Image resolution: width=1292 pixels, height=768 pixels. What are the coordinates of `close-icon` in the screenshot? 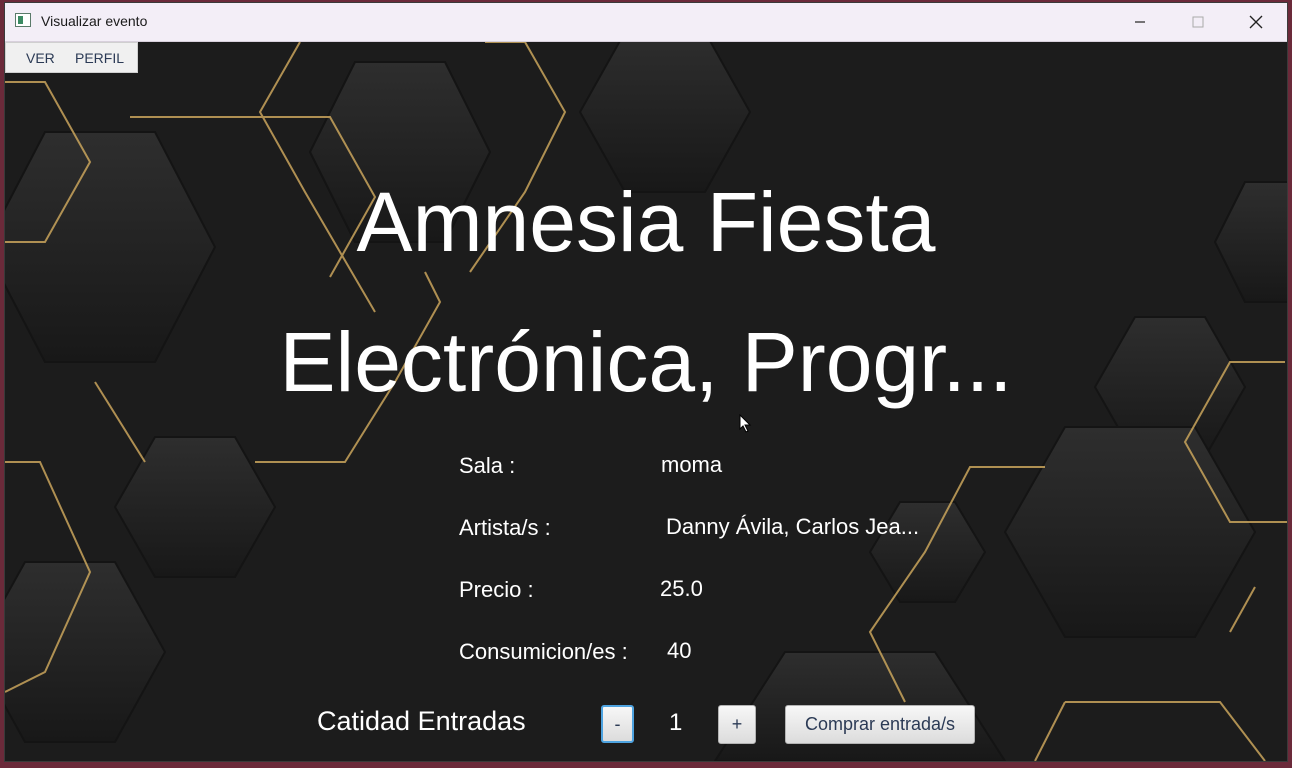 It's located at (1256, 22).